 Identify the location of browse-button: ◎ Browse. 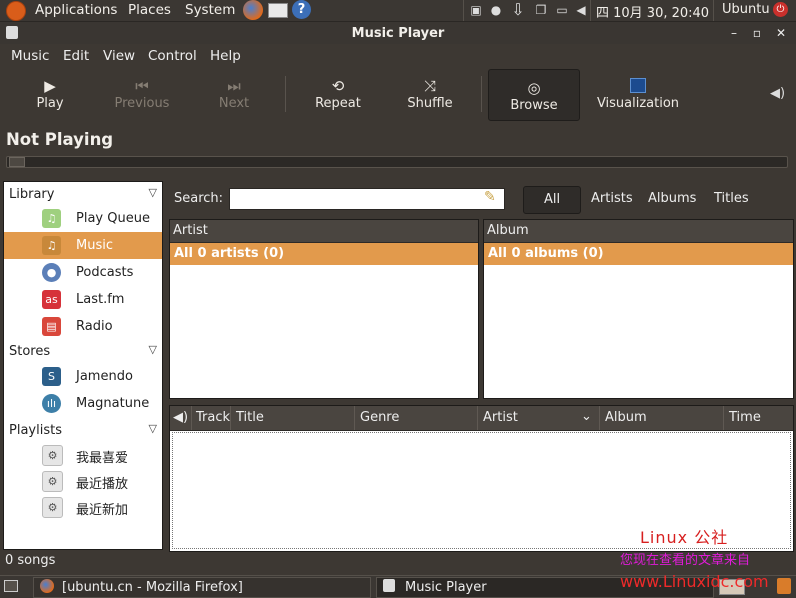
(534, 95).